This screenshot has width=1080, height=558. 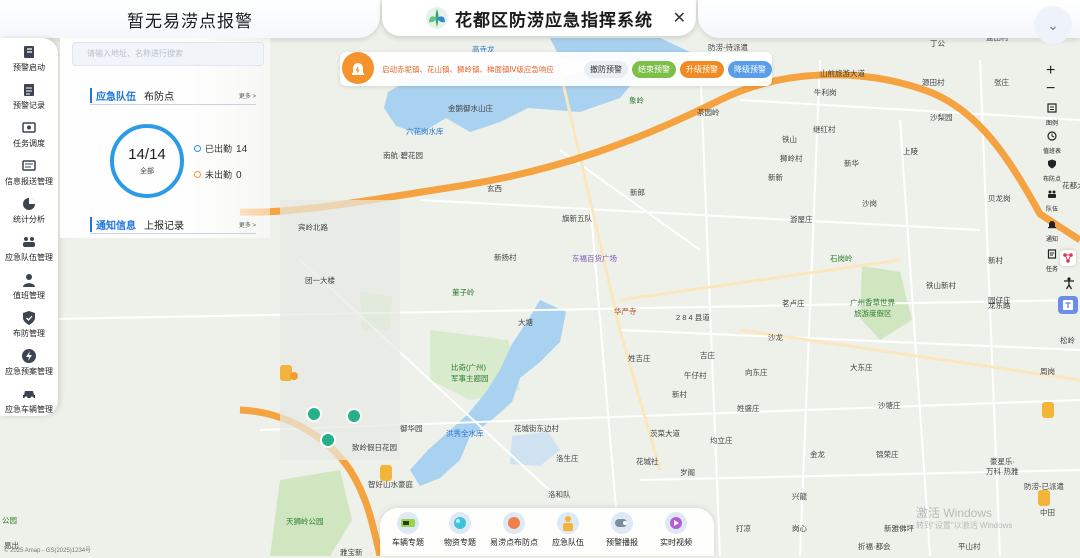 I want to click on sidebar-item-statistics: 统计分析, so click(x=29, y=210).